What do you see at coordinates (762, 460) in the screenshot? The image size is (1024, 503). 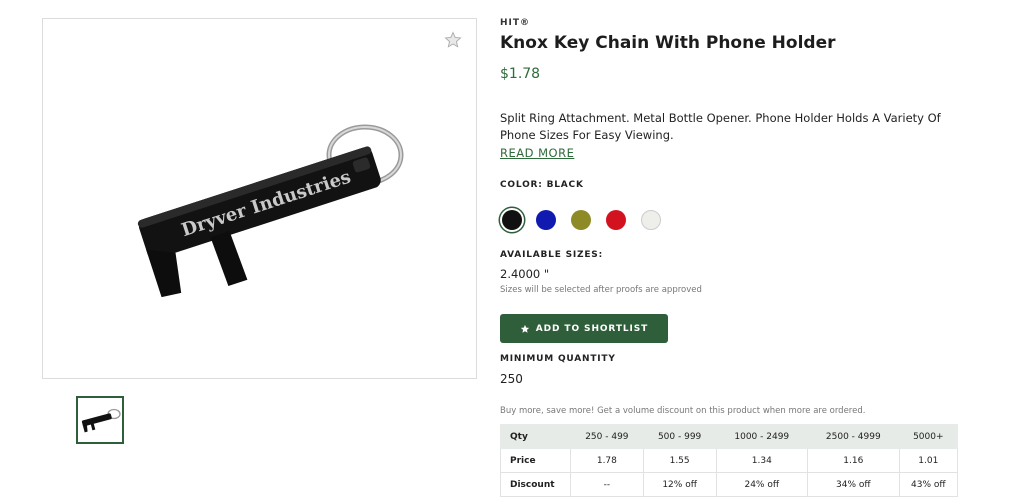 I see `table-cell: 1.34` at bounding box center [762, 460].